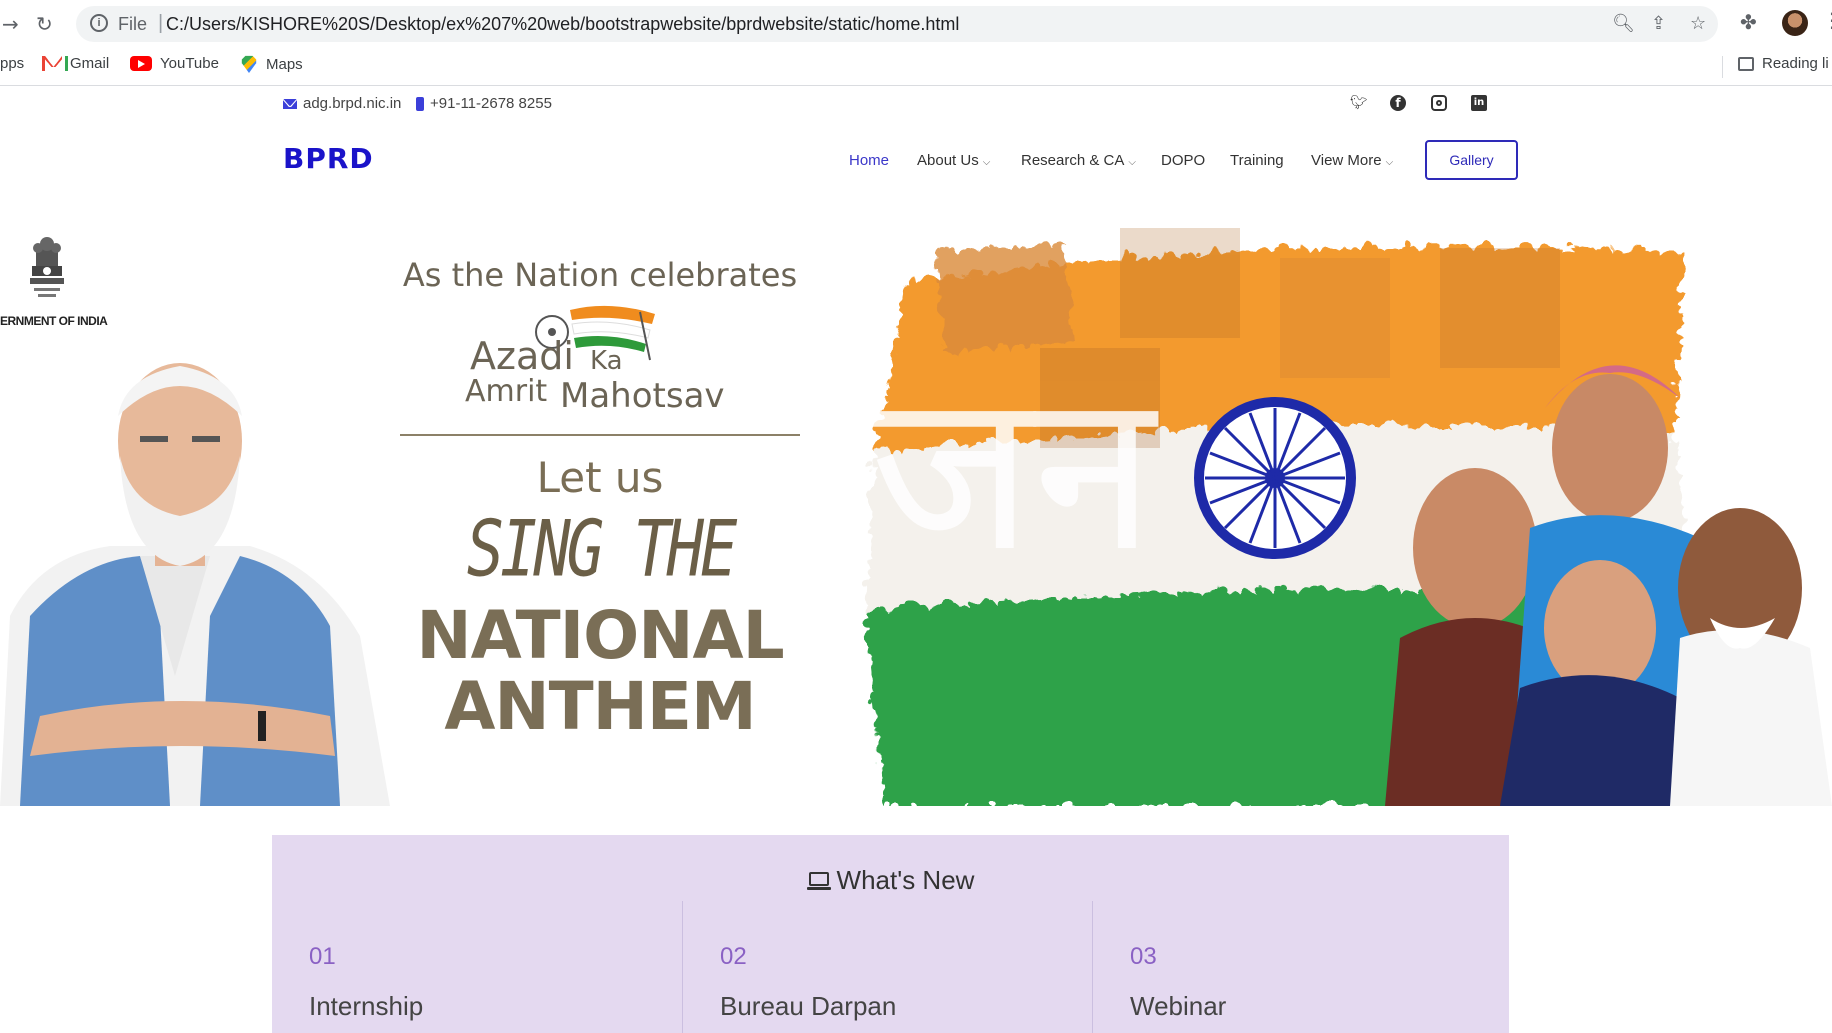 Image resolution: width=1832 pixels, height=1033 pixels. What do you see at coordinates (1359, 103) in the screenshot?
I see `twitter-icon: 🐦︎` at bounding box center [1359, 103].